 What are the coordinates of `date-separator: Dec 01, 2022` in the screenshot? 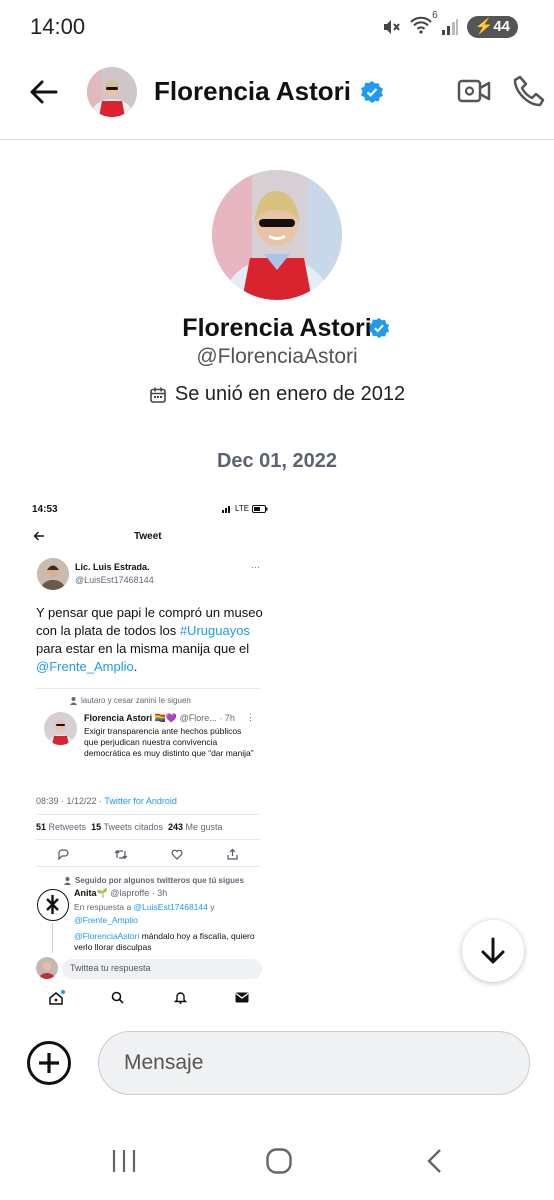 It's located at (277, 461).